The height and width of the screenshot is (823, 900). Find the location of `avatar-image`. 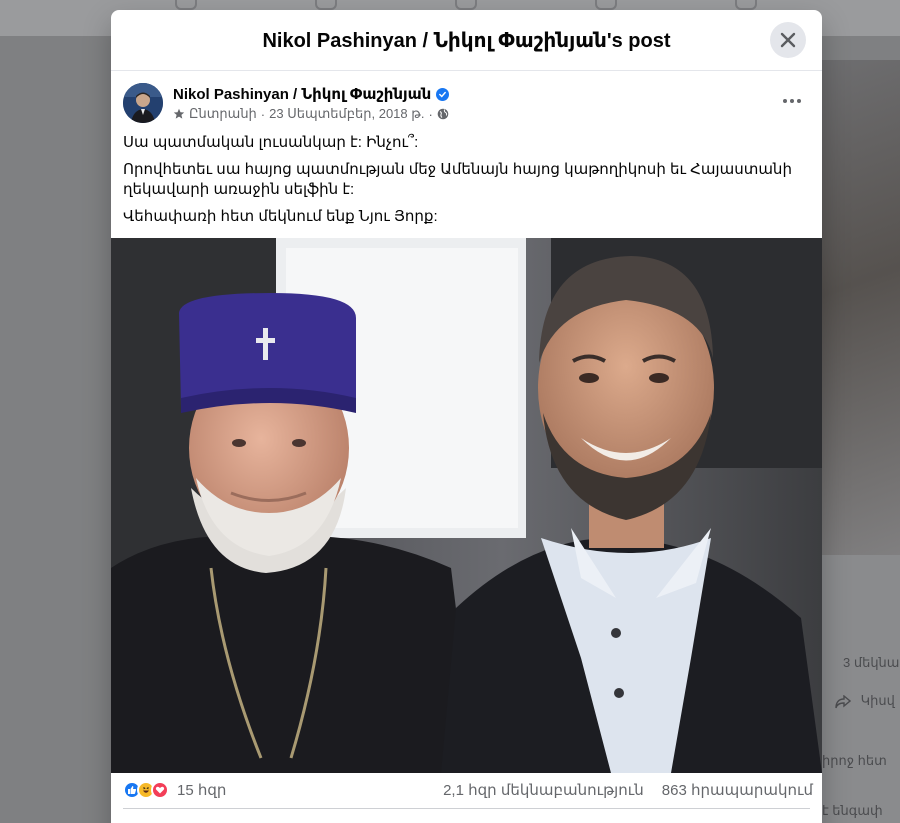

avatar-image is located at coordinates (143, 103).